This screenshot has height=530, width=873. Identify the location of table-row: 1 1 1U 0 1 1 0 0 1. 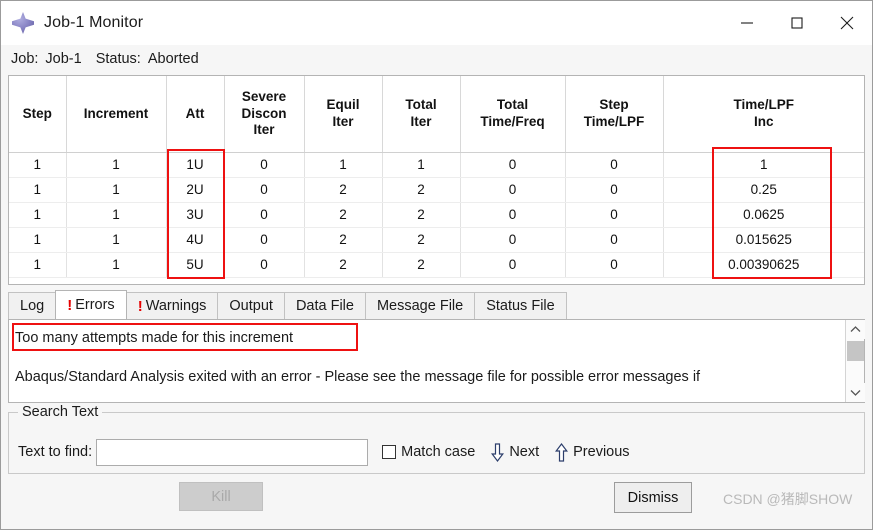
(436, 165).